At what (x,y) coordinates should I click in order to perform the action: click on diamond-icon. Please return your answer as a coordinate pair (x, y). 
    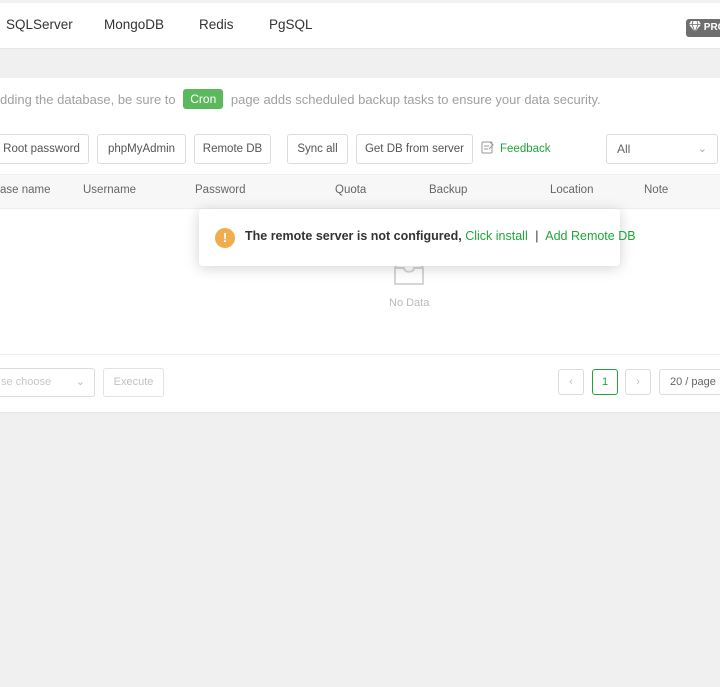
    Looking at the image, I should click on (695, 26).